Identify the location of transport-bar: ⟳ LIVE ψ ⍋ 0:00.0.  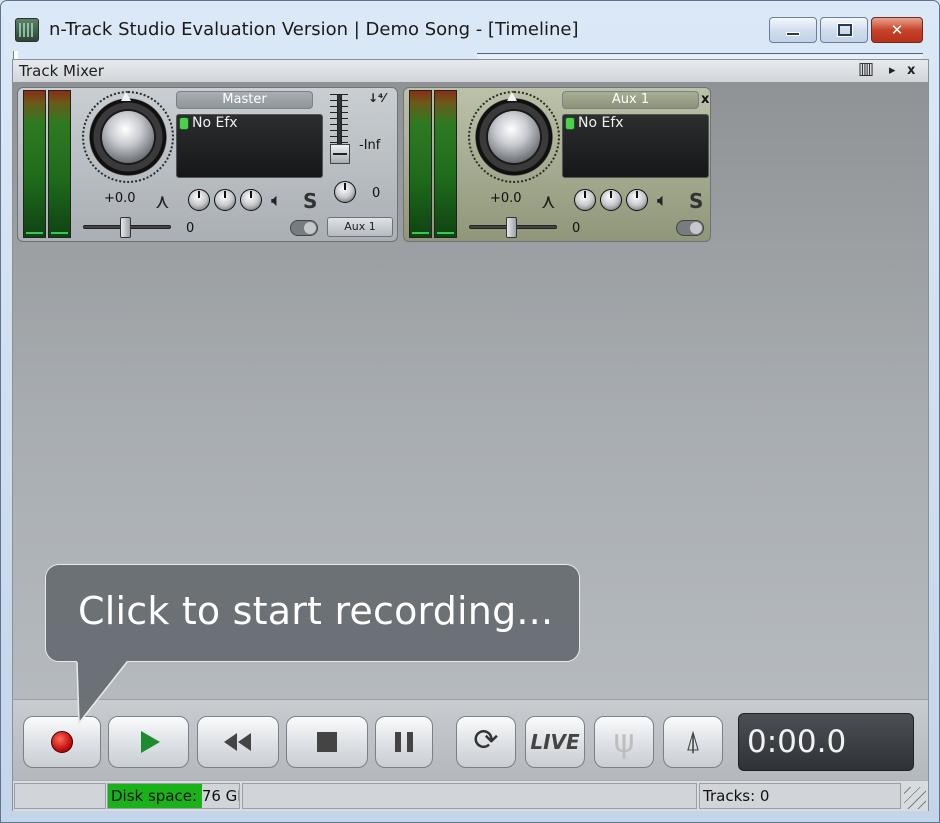
(470, 740).